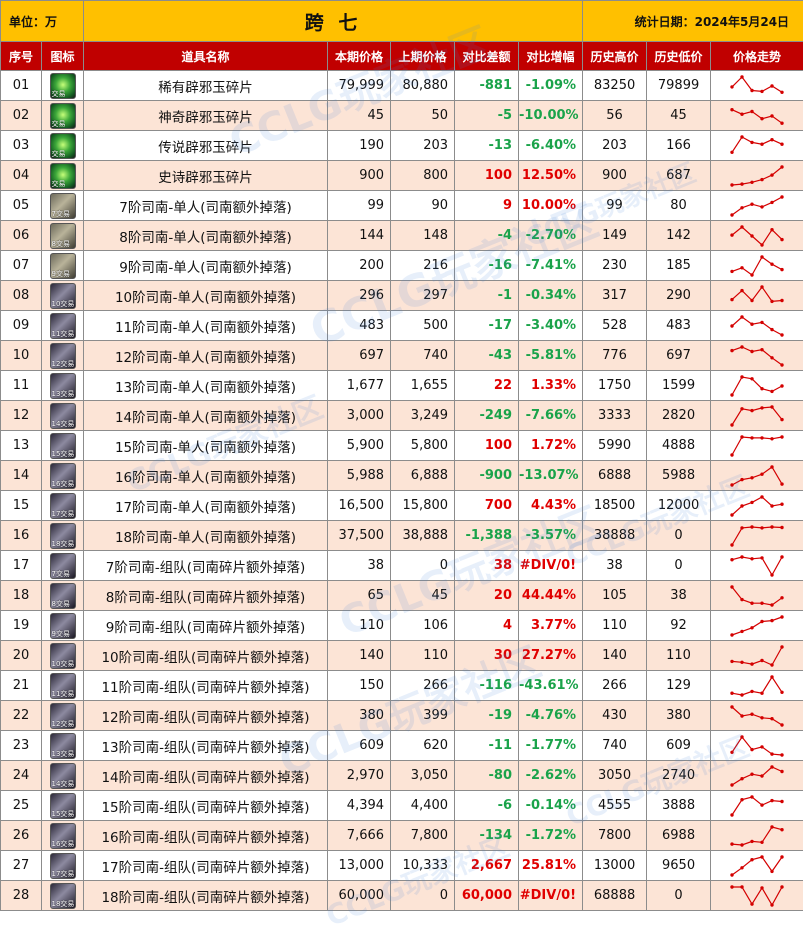 This screenshot has width=803, height=935. I want to click on row-number: 28, so click(21, 896).